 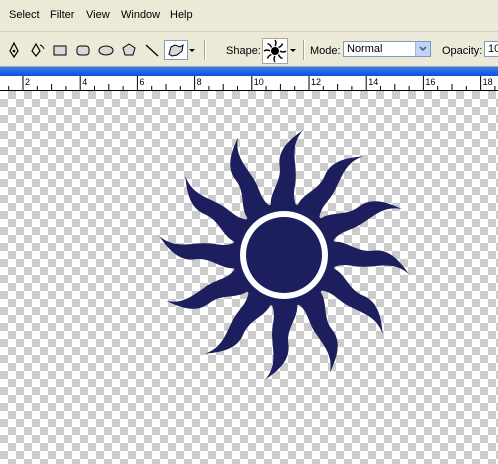 What do you see at coordinates (373, 82) in the screenshot?
I see `ruler-label: 14` at bounding box center [373, 82].